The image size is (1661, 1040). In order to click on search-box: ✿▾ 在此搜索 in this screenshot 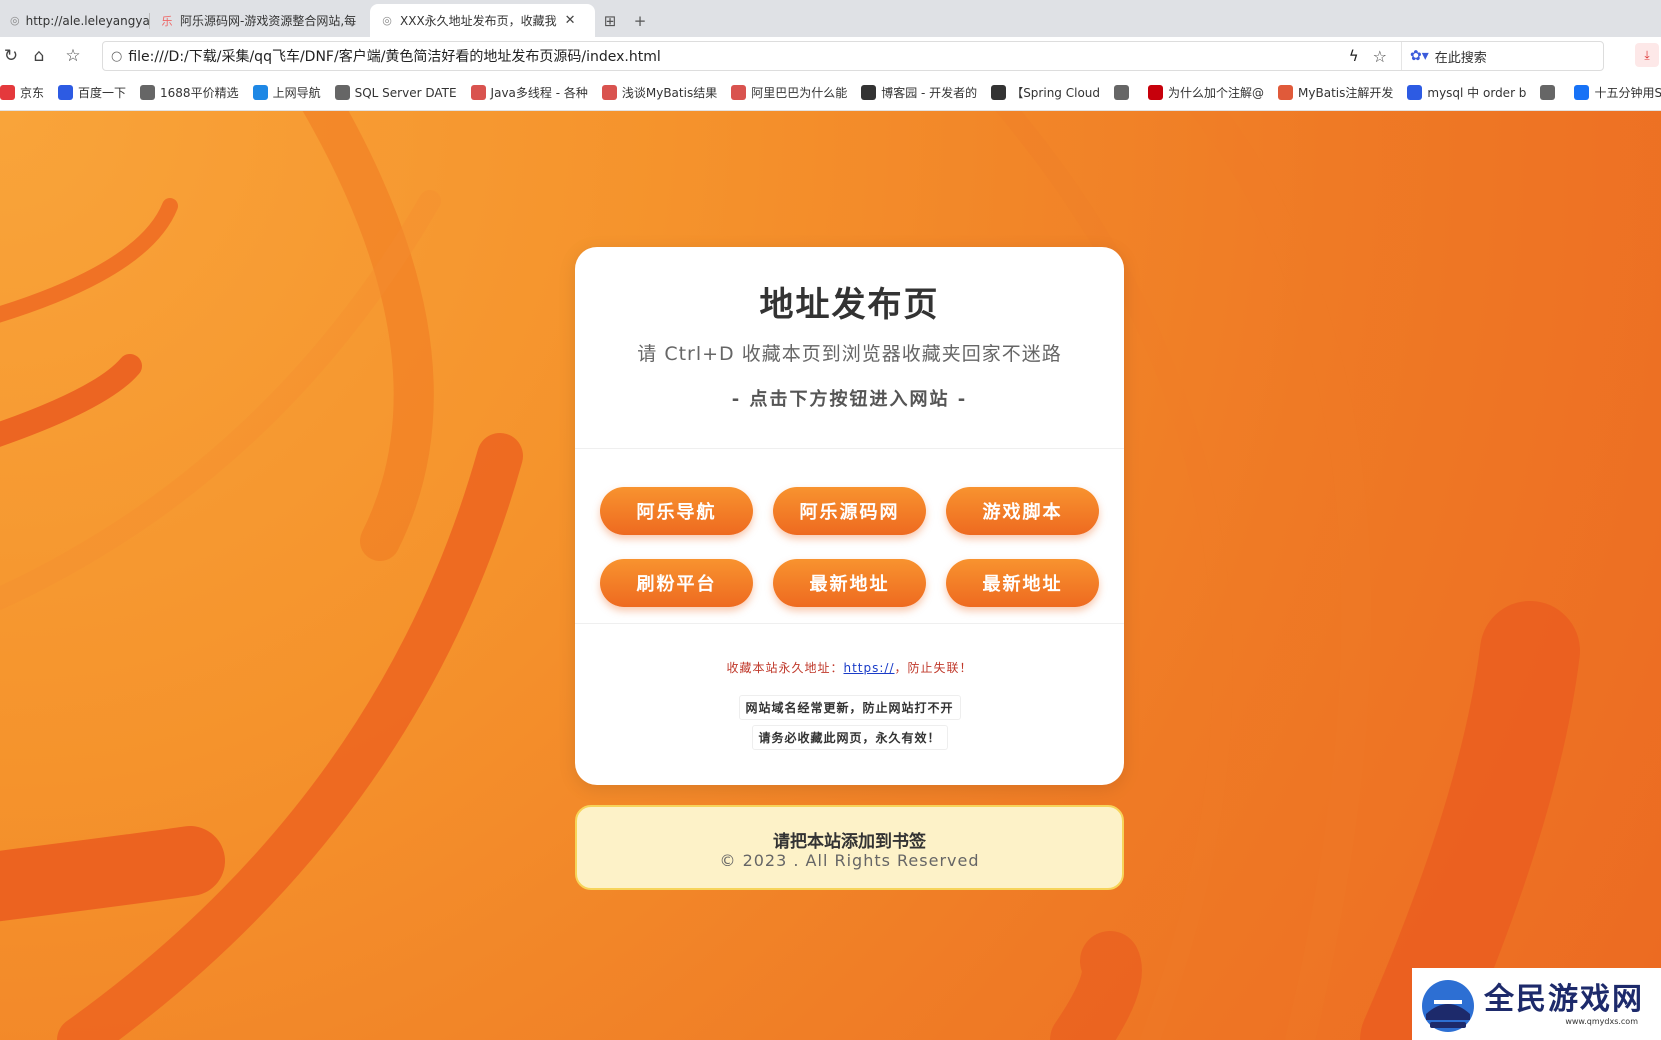, I will do `click(1496, 56)`.